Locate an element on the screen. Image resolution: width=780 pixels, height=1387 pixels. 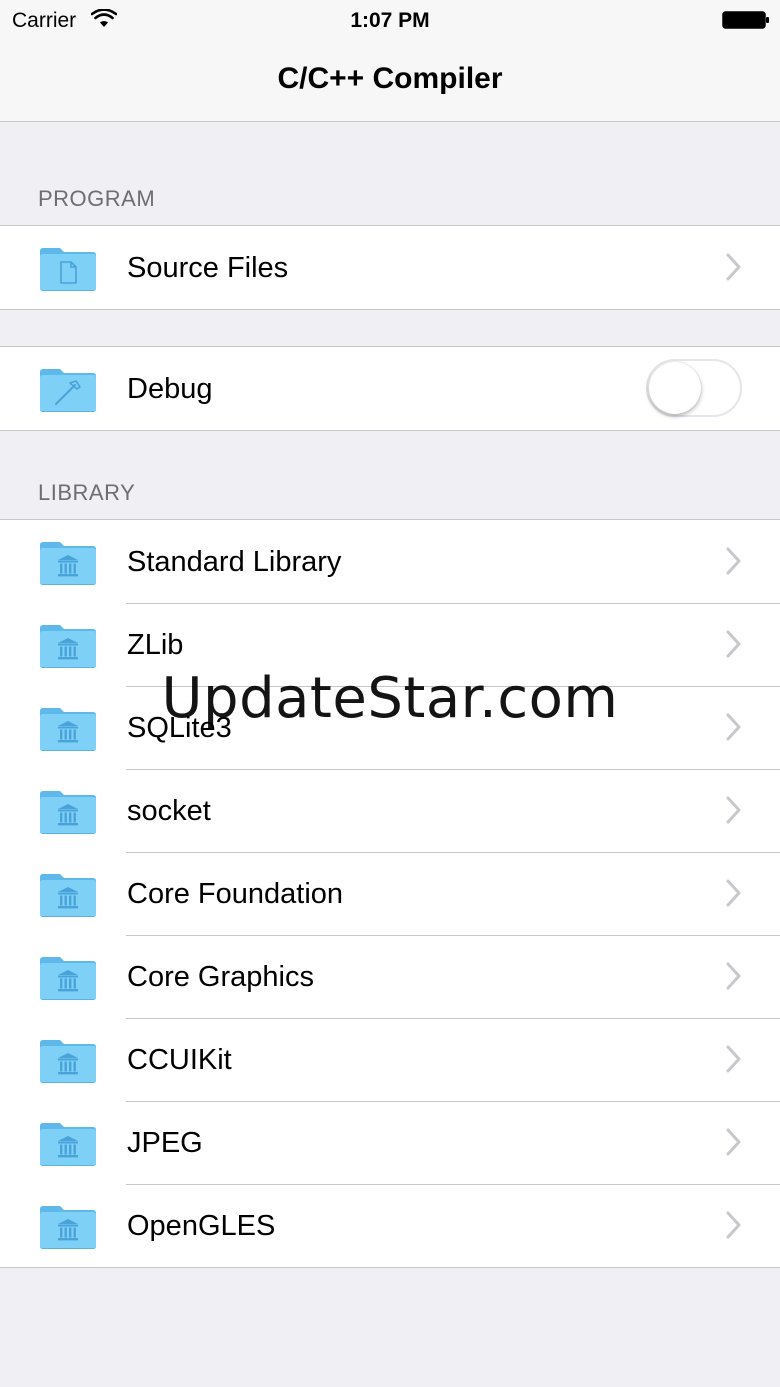
library-item-label: socket is located at coordinates (169, 811).